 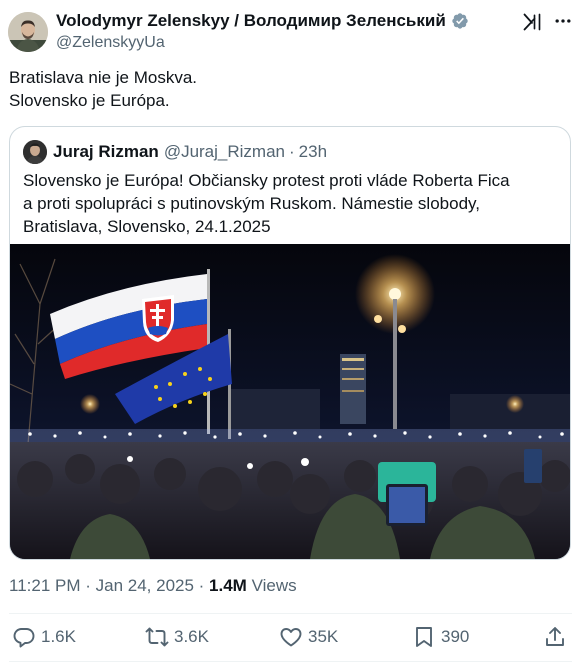 I want to click on action-bar: 1.6K 3.6K 35K 390, so click(x=293, y=637).